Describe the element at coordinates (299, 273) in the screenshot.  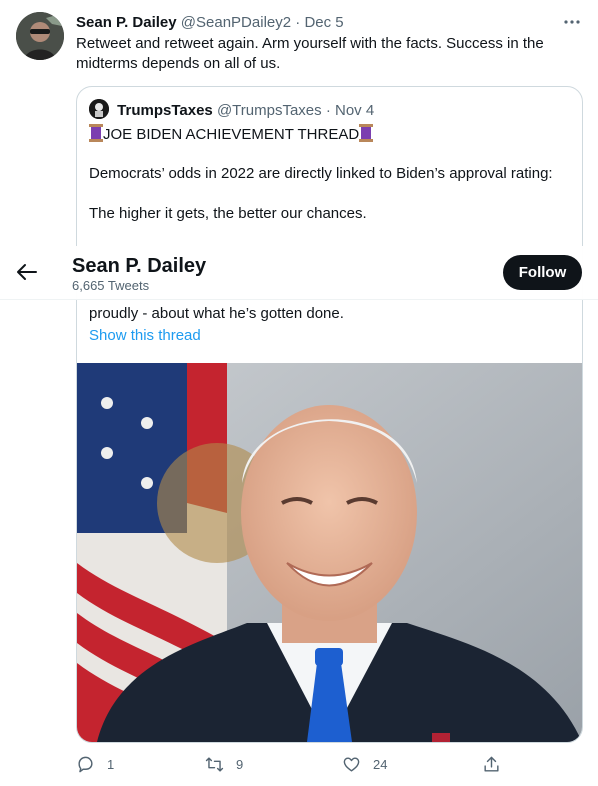
I see `profile-header-bar: Sean P. Dailey 6,665 Tweets Follow` at that location.